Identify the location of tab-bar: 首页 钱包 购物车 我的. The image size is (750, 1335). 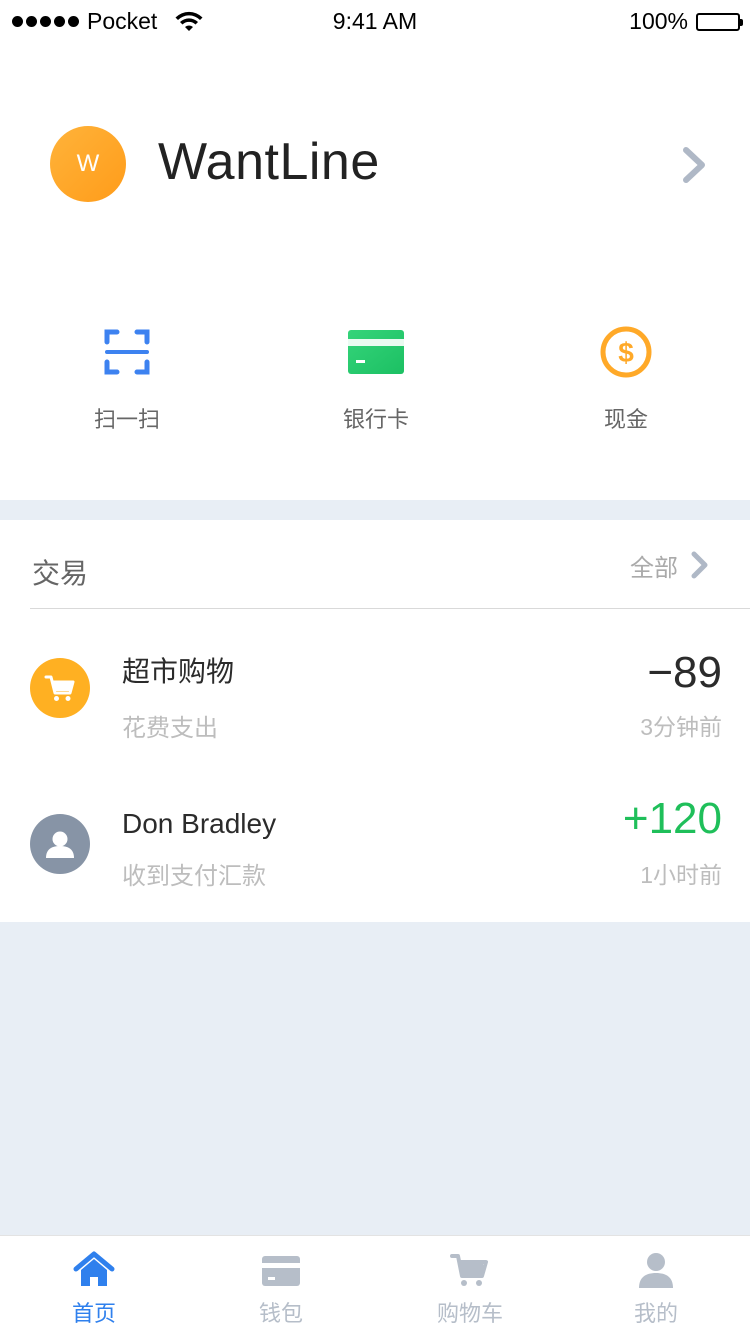
(375, 1285).